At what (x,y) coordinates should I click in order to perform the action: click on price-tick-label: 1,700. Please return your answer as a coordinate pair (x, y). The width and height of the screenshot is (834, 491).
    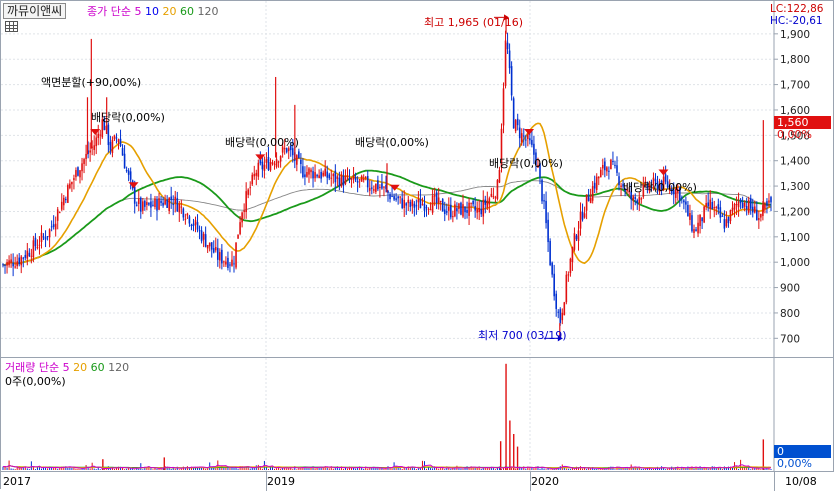
    Looking at the image, I should click on (795, 86).